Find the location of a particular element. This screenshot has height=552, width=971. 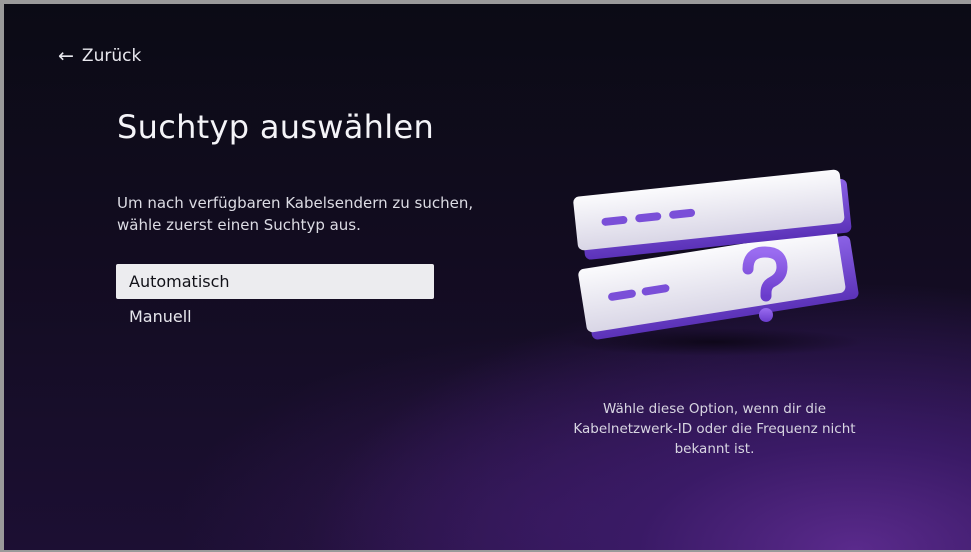

option-automatic: Automatisch is located at coordinates (275, 281).